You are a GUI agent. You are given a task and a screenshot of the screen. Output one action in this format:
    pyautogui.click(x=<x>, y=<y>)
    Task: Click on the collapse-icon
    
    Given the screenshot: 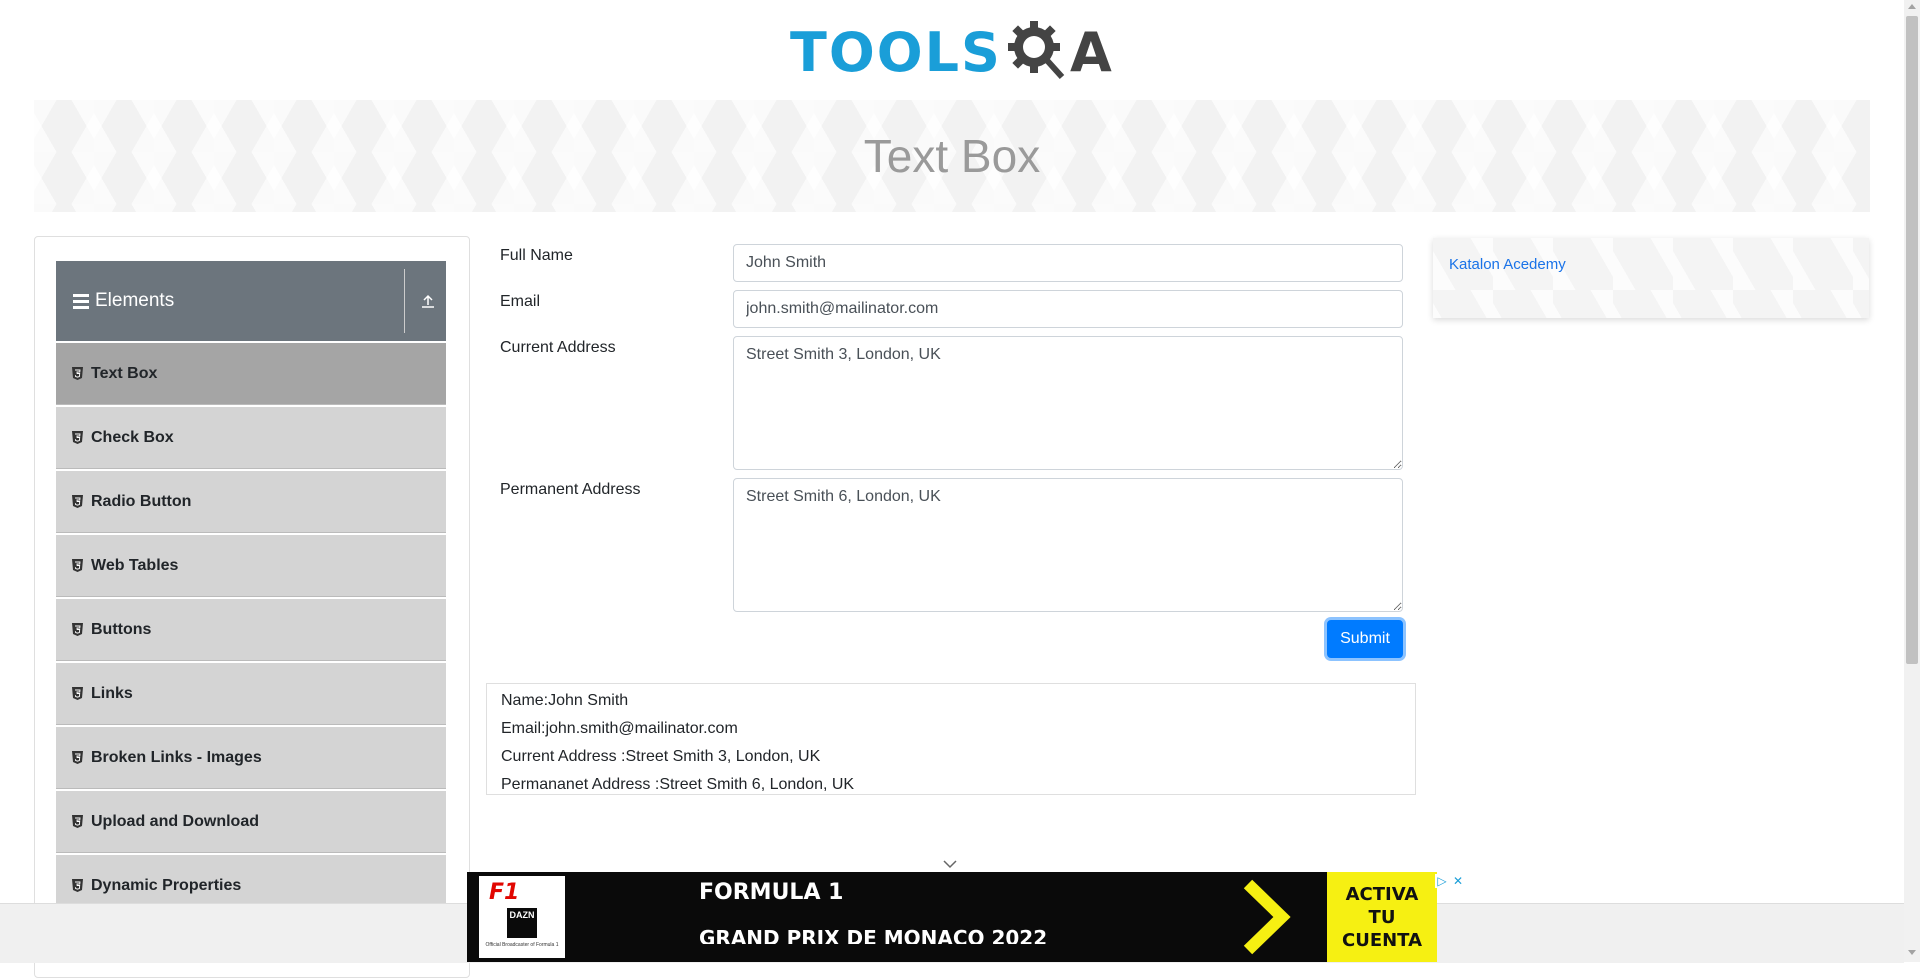 What is the action you would take?
    pyautogui.click(x=428, y=303)
    